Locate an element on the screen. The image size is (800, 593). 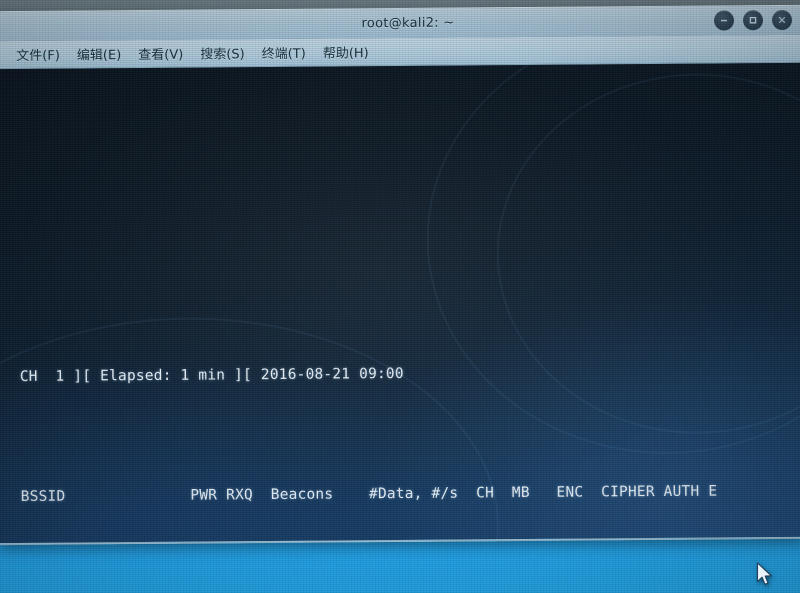
menu-item-file: 文件(F) is located at coordinates (38, 54).